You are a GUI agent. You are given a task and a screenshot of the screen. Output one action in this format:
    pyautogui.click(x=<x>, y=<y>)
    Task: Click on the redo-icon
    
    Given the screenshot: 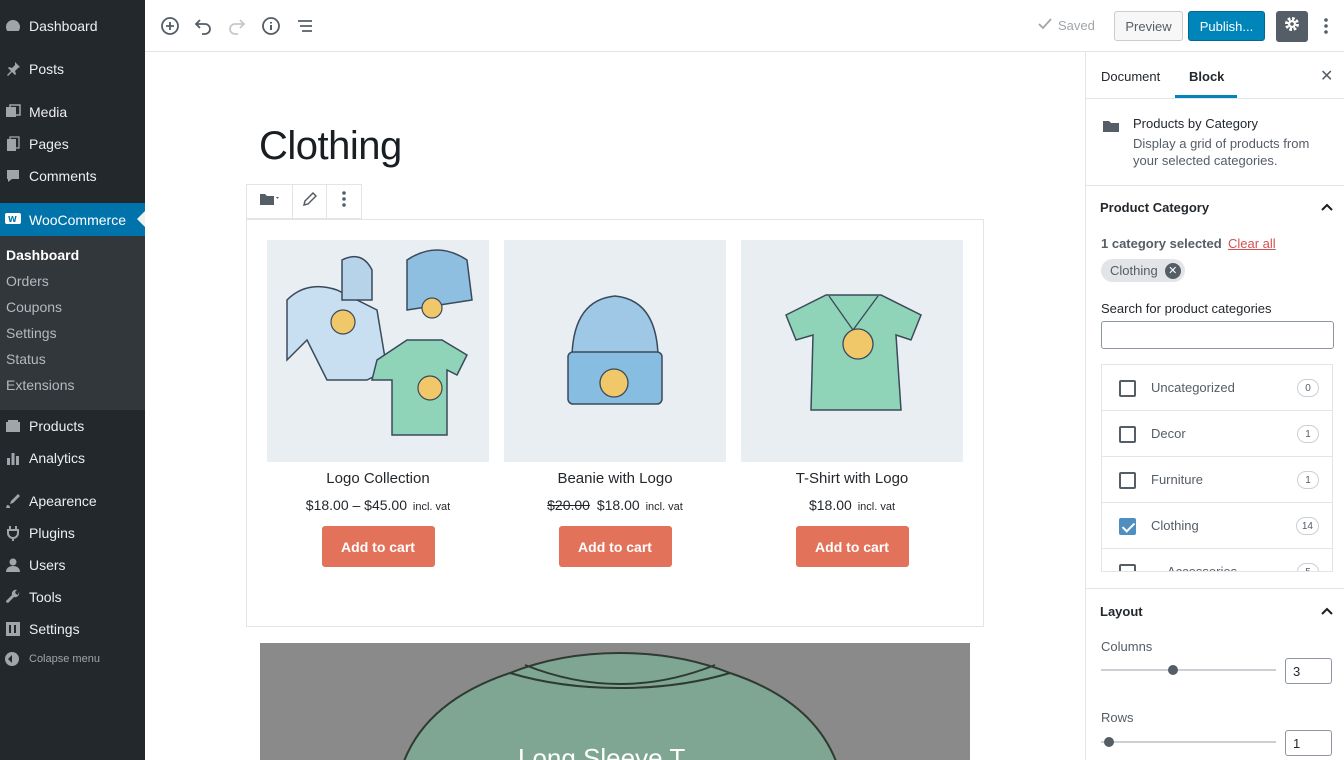 What is the action you would take?
    pyautogui.click(x=237, y=26)
    